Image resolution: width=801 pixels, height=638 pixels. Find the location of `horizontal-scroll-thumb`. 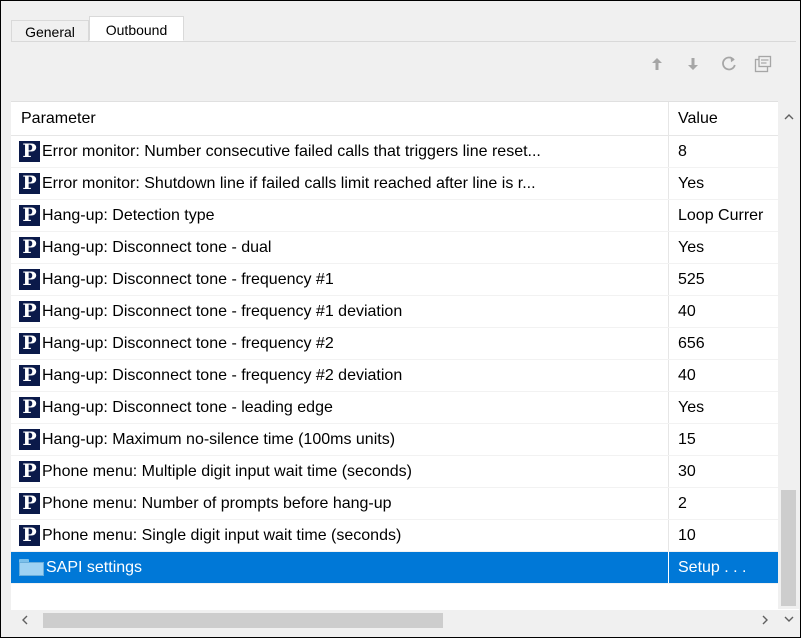

horizontal-scroll-thumb is located at coordinates (243, 620).